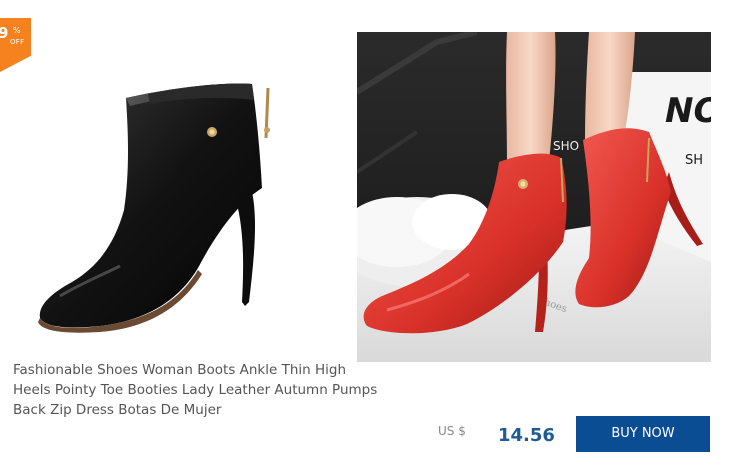 This screenshot has height=475, width=738. What do you see at coordinates (526, 435) in the screenshot?
I see `price-value: 14.56` at bounding box center [526, 435].